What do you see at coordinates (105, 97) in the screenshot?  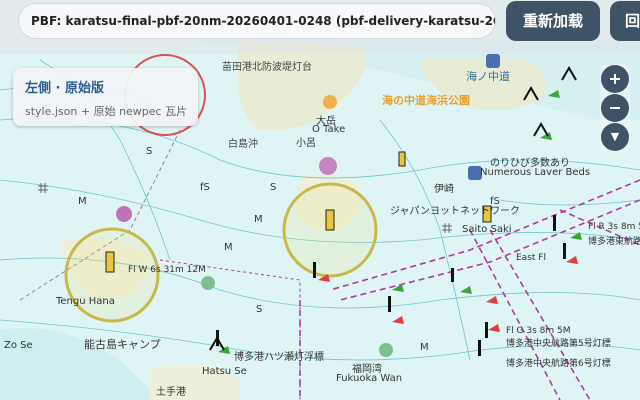 I see `info-panel: 左側 · 原始版 style.json + 原始 newpec 瓦片` at bounding box center [105, 97].